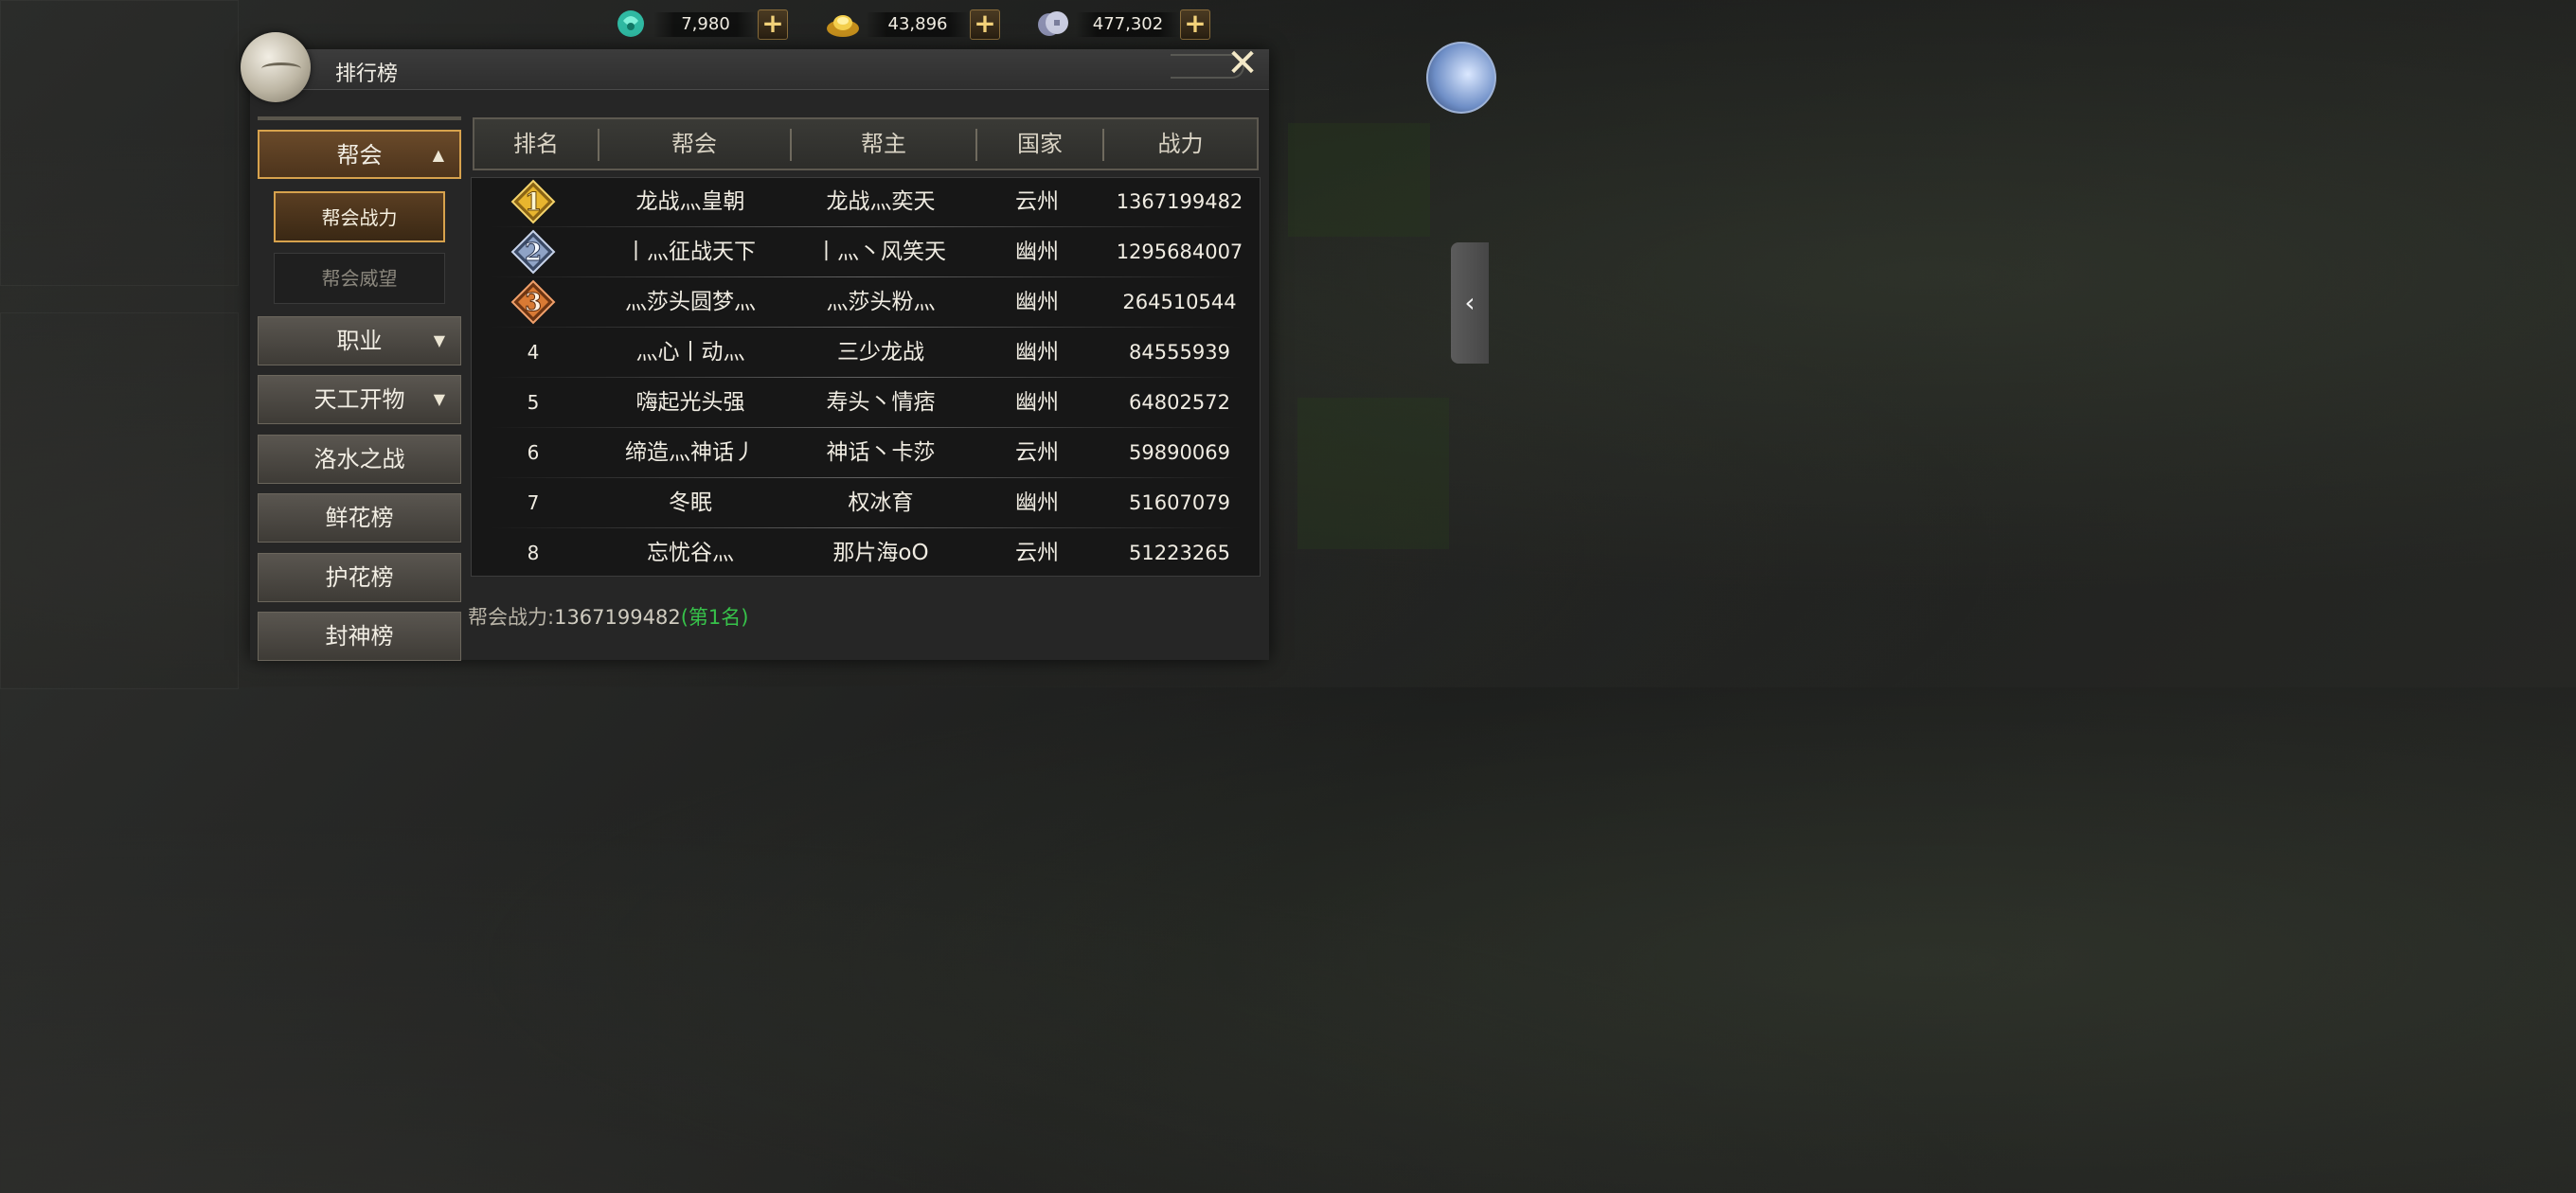  I want to click on silver-medal-icon: 2, so click(533, 252).